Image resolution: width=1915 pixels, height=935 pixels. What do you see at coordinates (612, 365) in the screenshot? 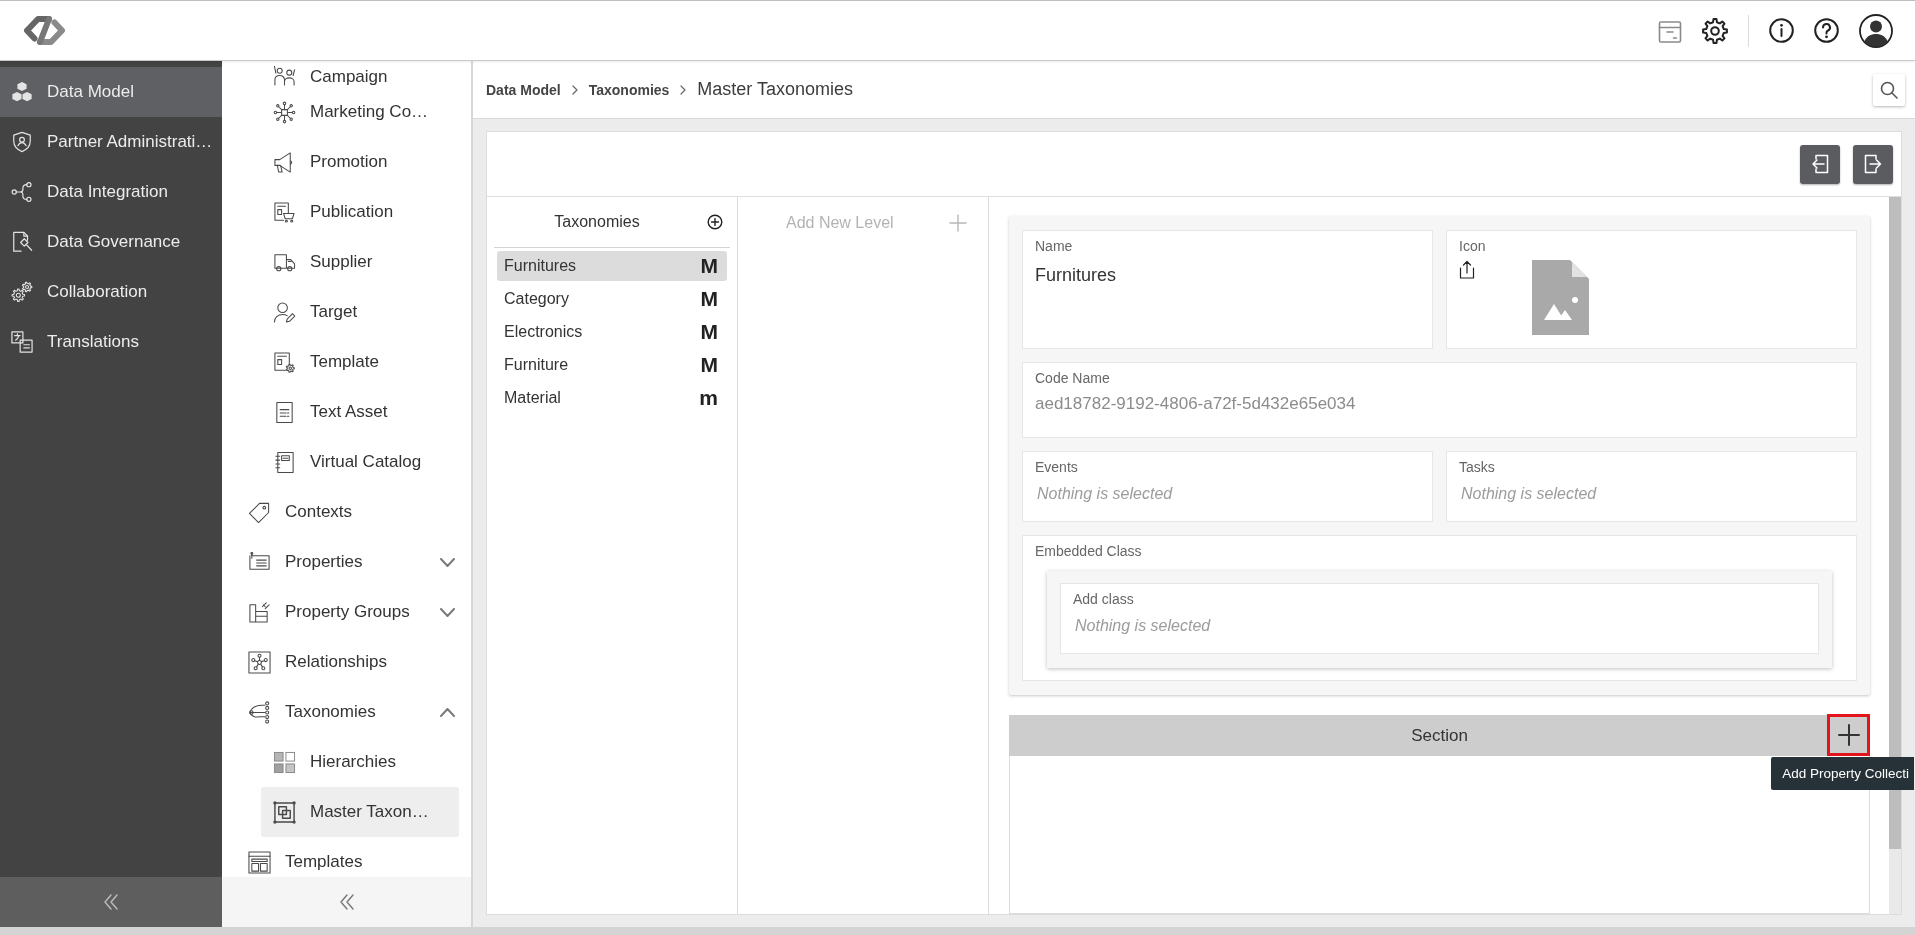
I see `list-item: Furniture M` at bounding box center [612, 365].